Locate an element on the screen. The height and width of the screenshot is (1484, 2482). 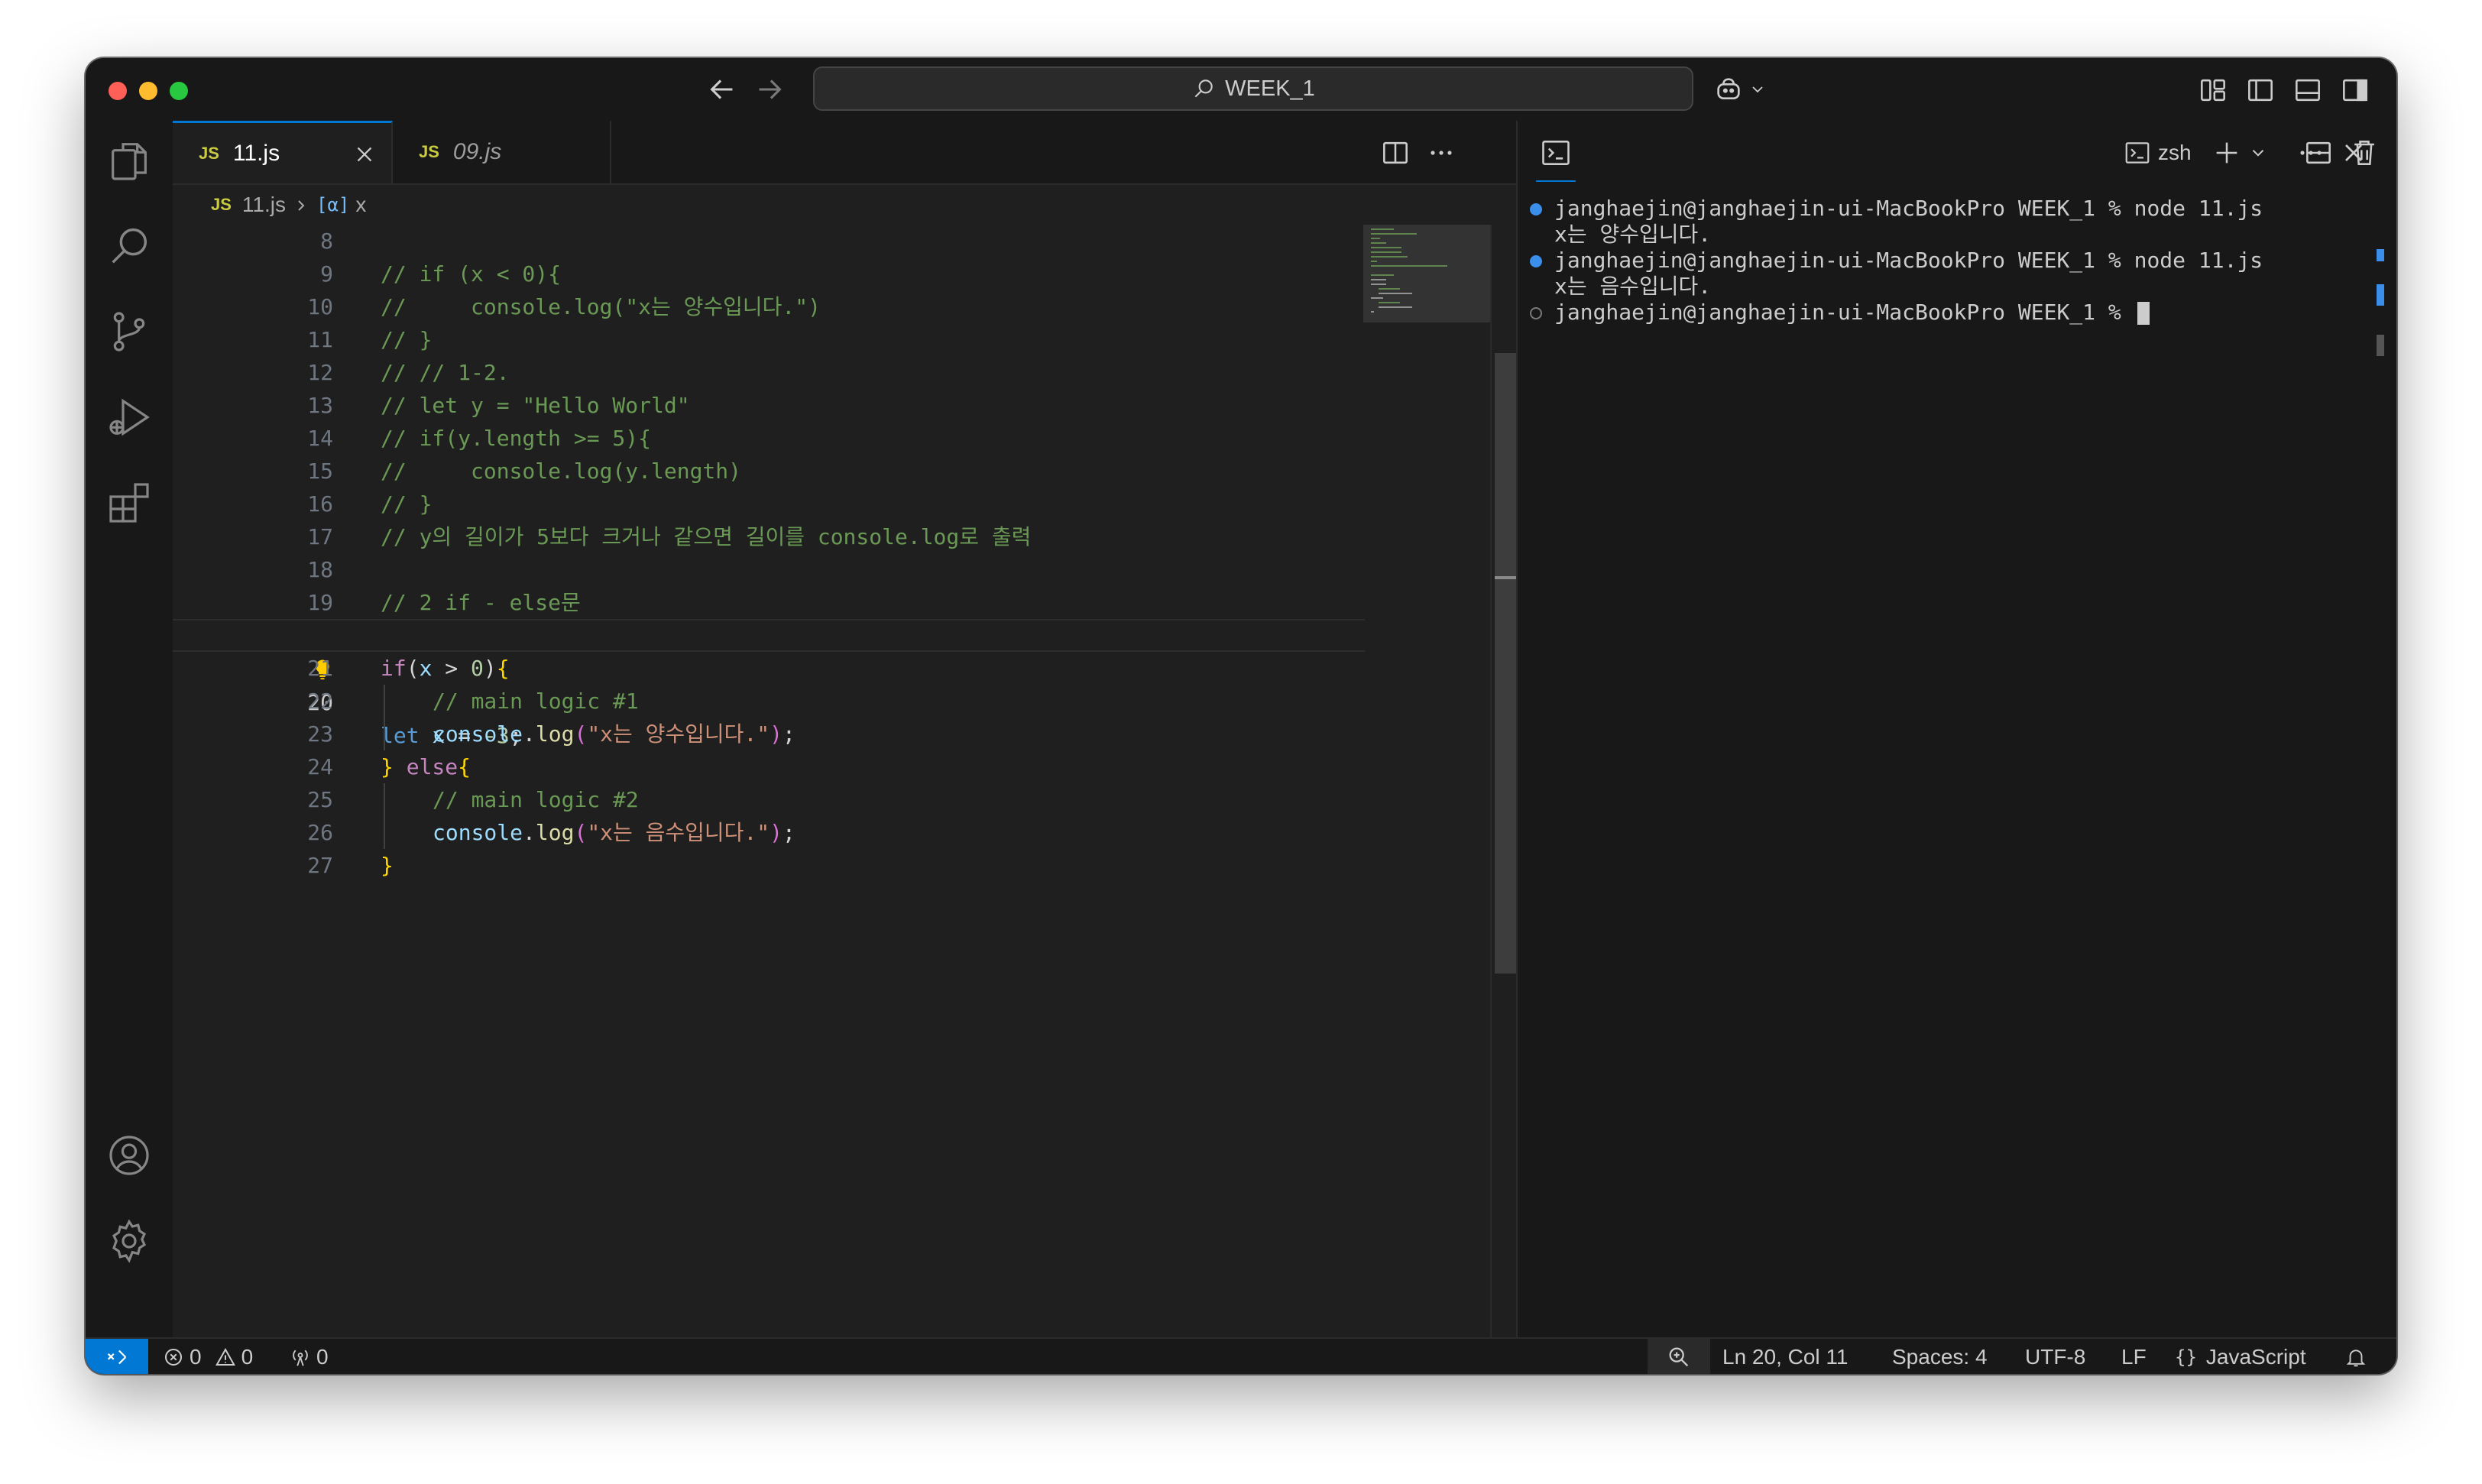
language-mode: {} JavaScript is located at coordinates (2240, 1357).